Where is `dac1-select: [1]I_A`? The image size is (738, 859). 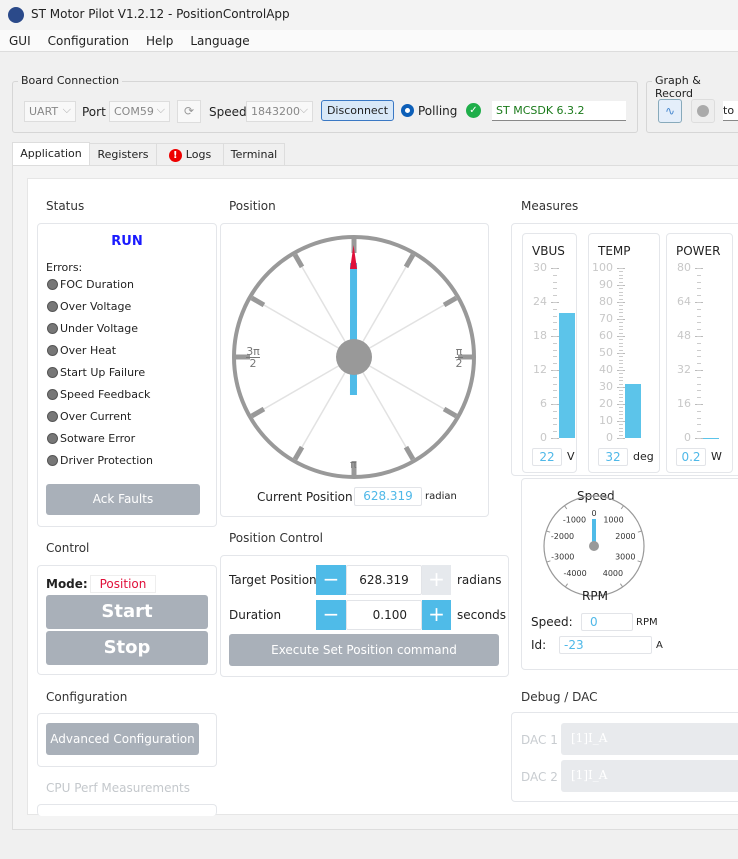
dac1-select: [1]I_A is located at coordinates (649, 739).